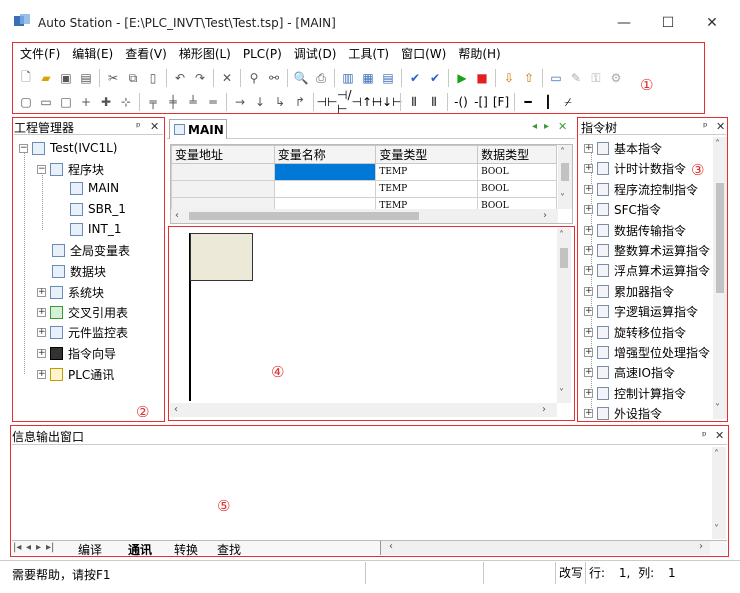  I want to click on redo-icon: ↷, so click(200, 78).